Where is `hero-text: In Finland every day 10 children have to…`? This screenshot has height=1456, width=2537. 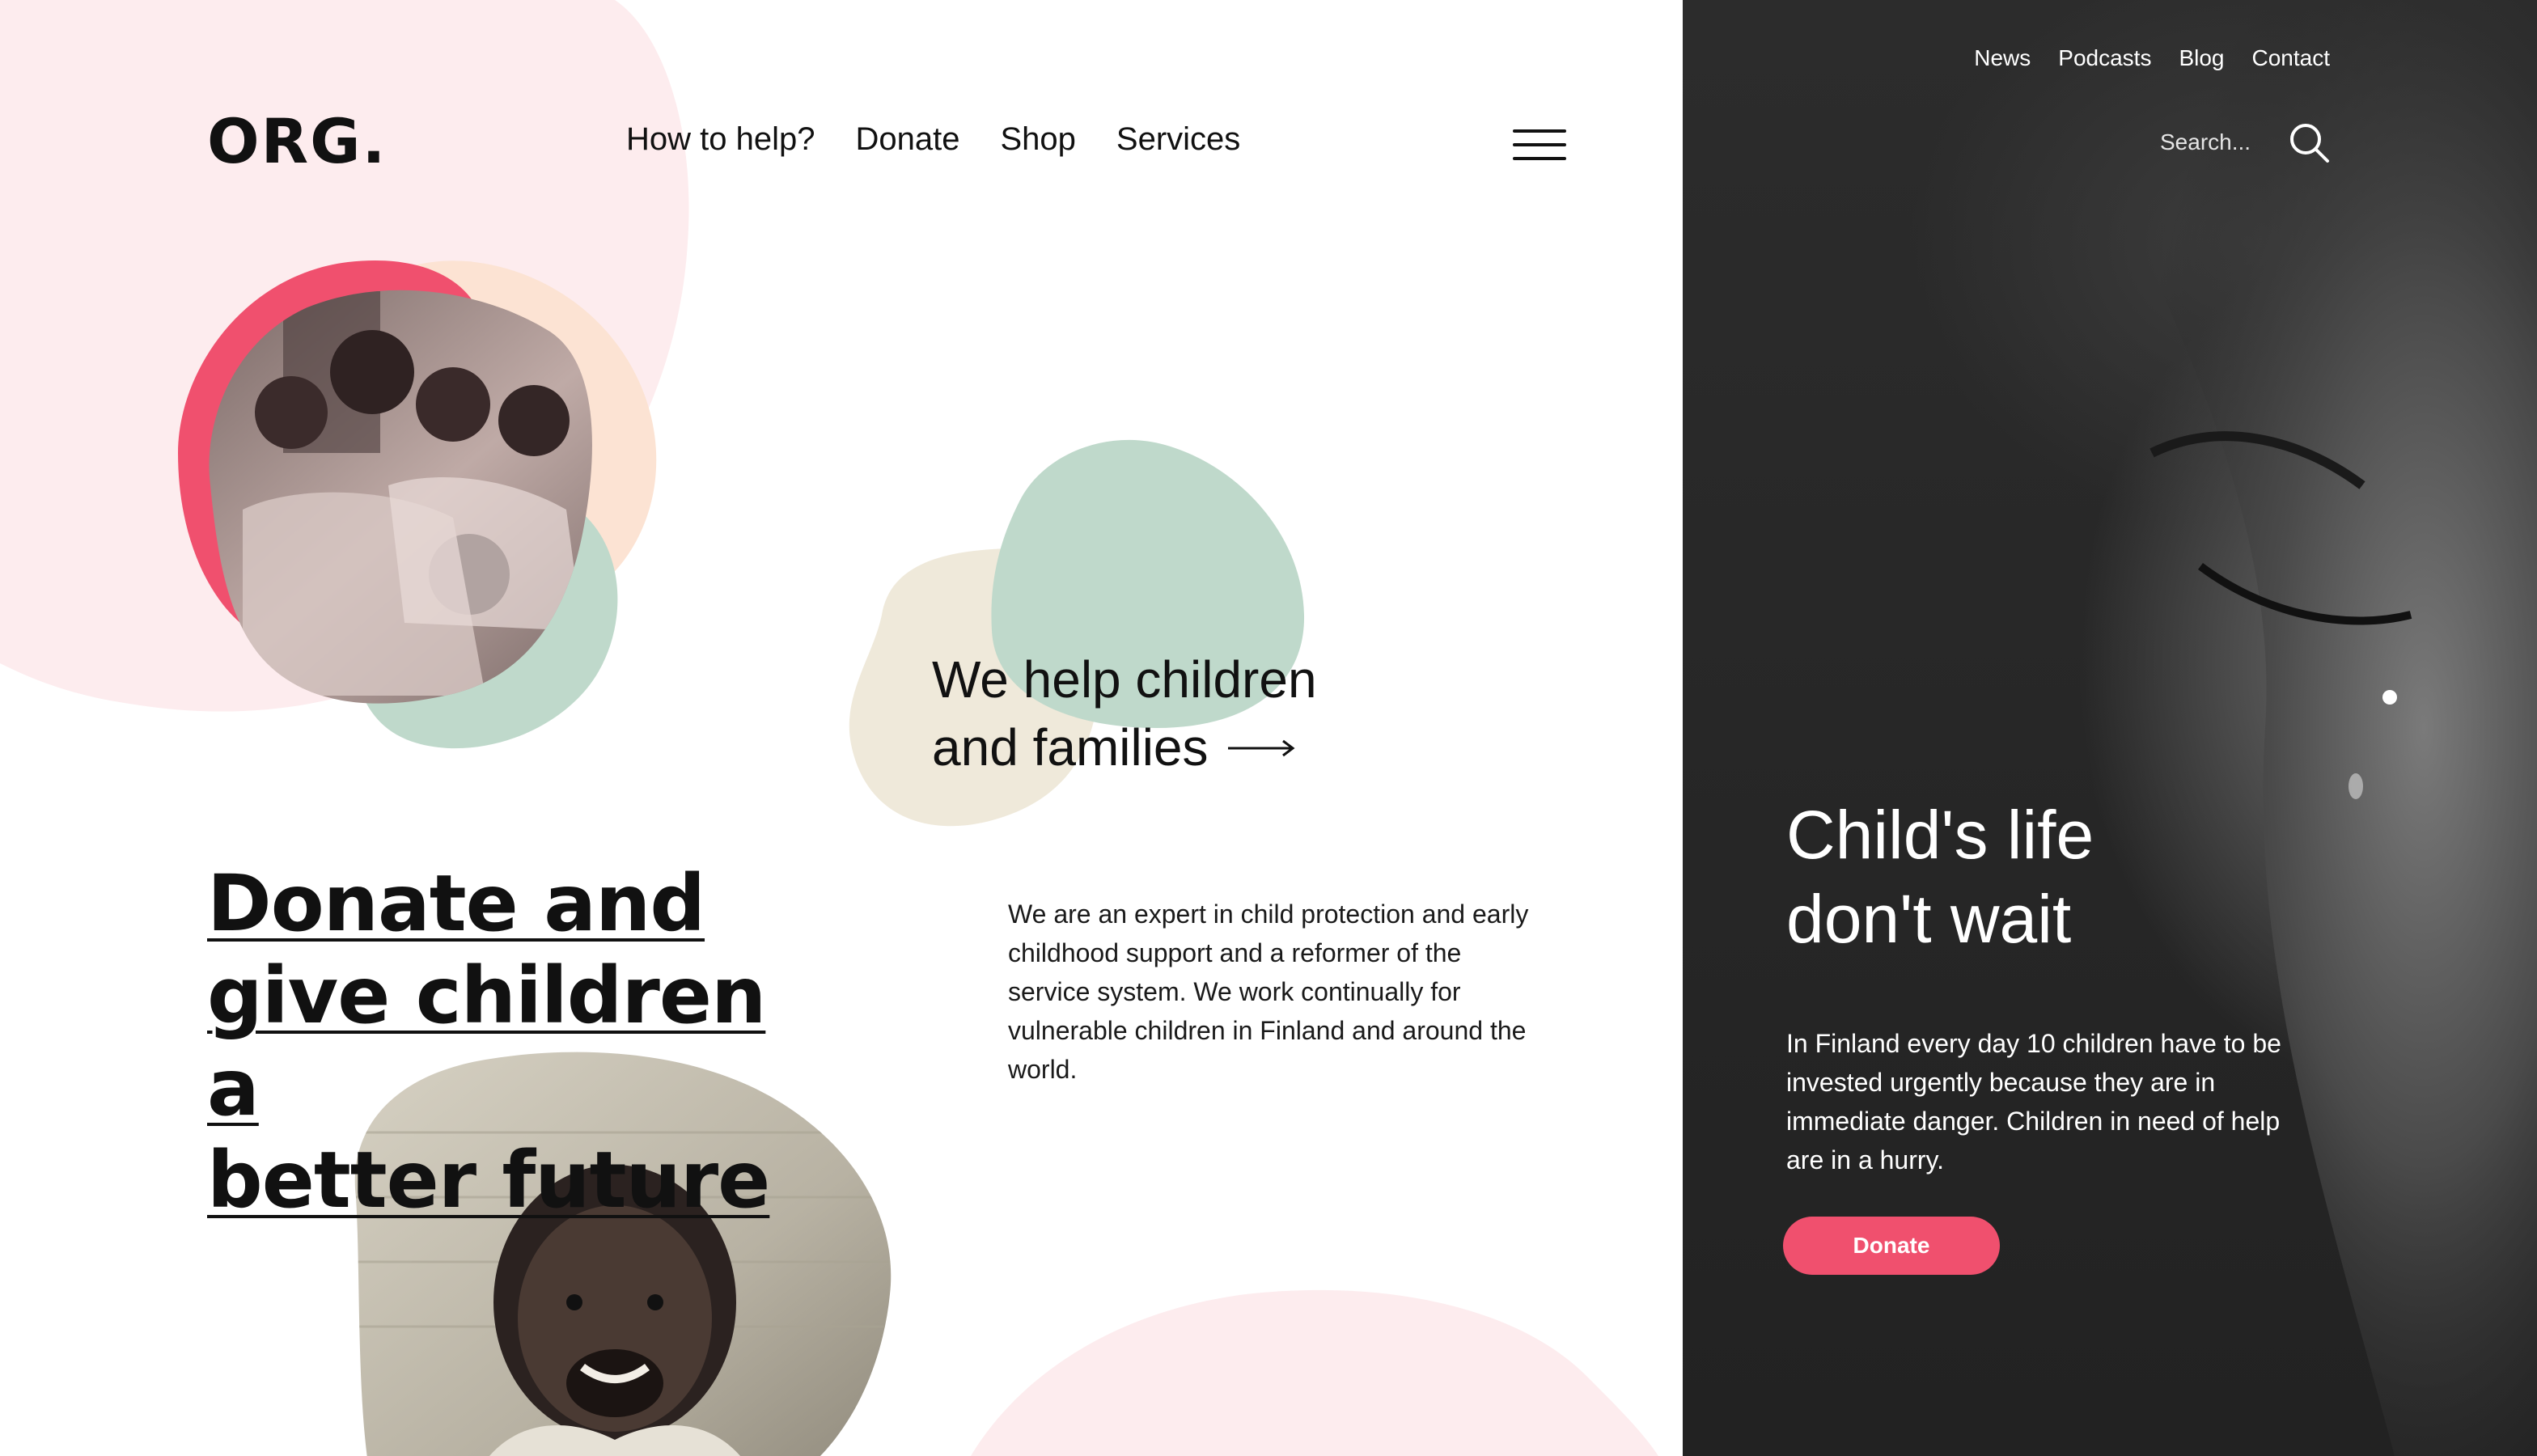 hero-text: In Finland every day 10 children have to… is located at coordinates (2034, 1102).